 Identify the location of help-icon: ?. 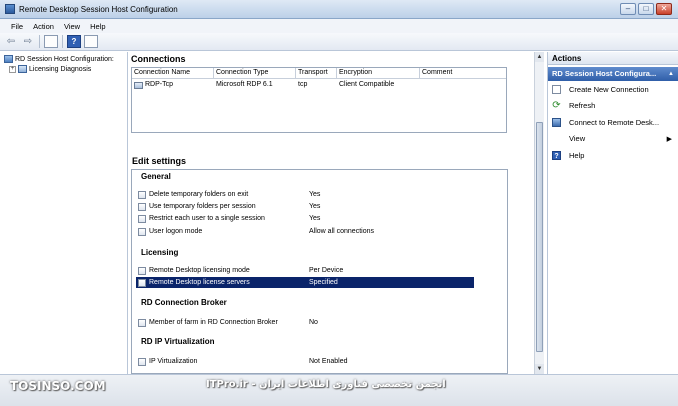
(74, 41).